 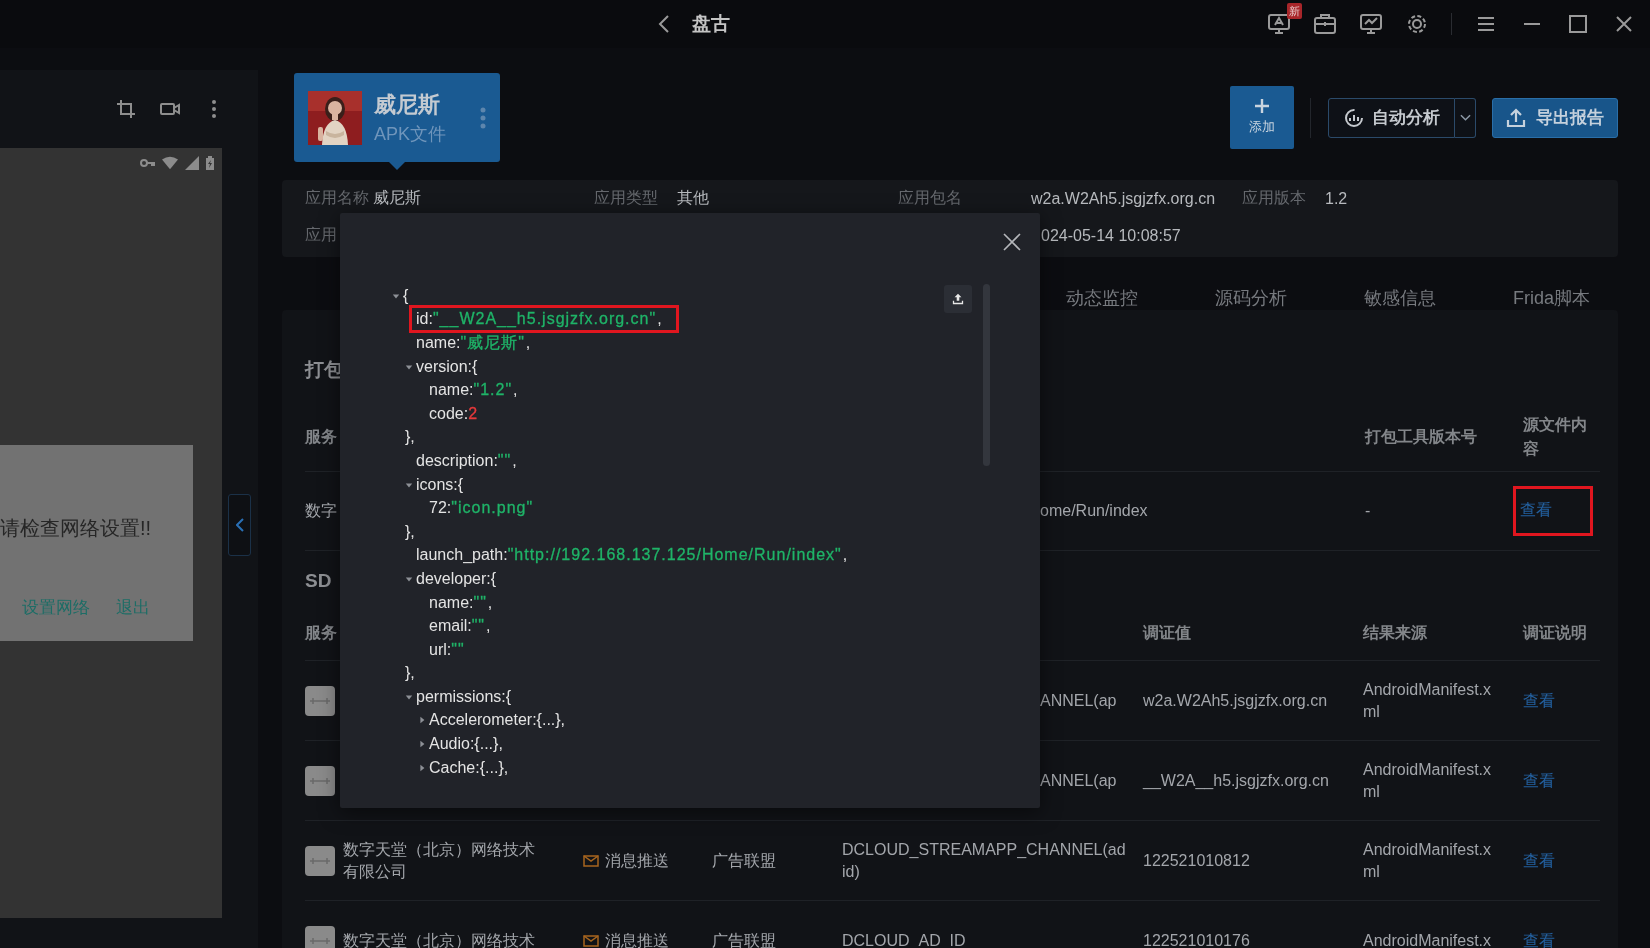 I want to click on json-line: Audio:{...},, so click(x=466, y=744).